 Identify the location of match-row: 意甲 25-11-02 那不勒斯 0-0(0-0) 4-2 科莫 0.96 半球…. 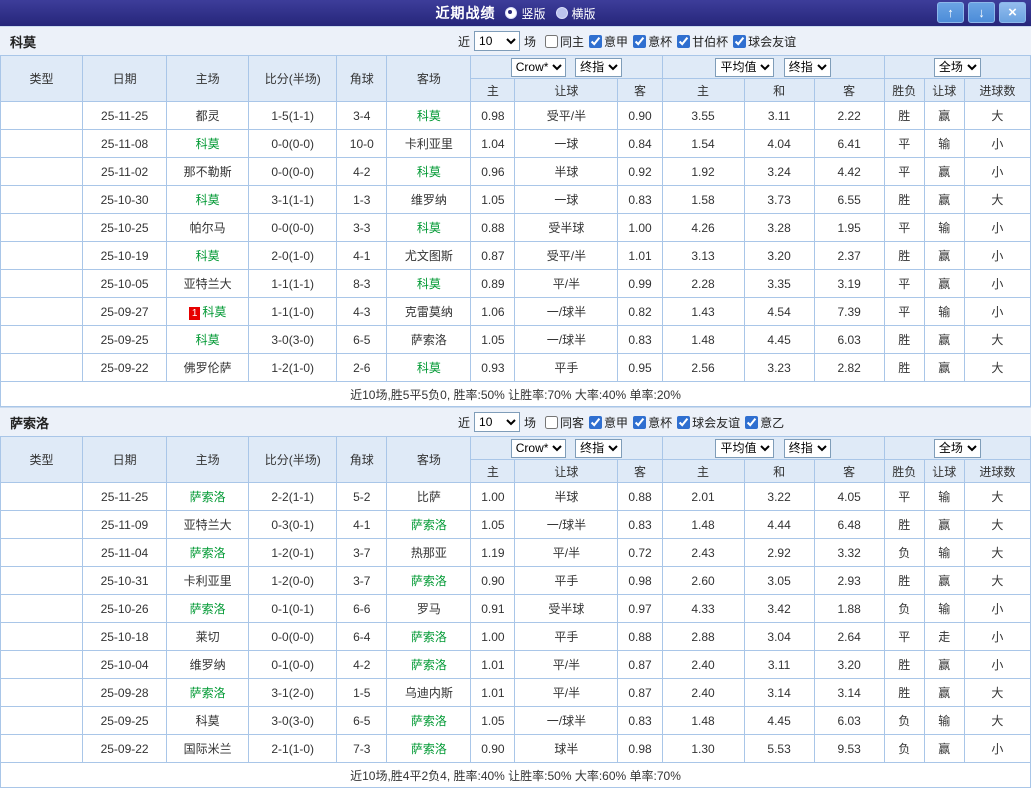
(515, 171).